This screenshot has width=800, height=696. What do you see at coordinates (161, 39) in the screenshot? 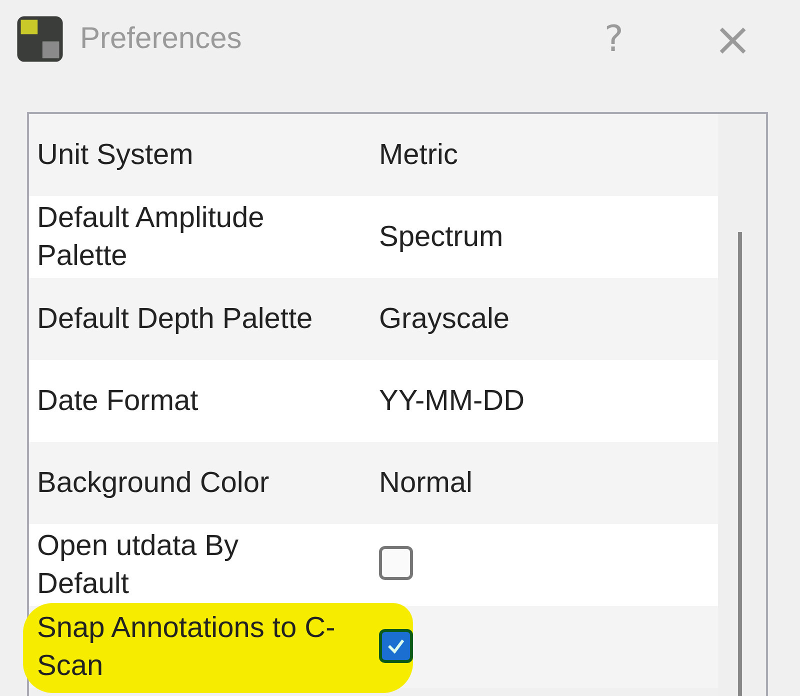
I see `window-title: Preferences` at bounding box center [161, 39].